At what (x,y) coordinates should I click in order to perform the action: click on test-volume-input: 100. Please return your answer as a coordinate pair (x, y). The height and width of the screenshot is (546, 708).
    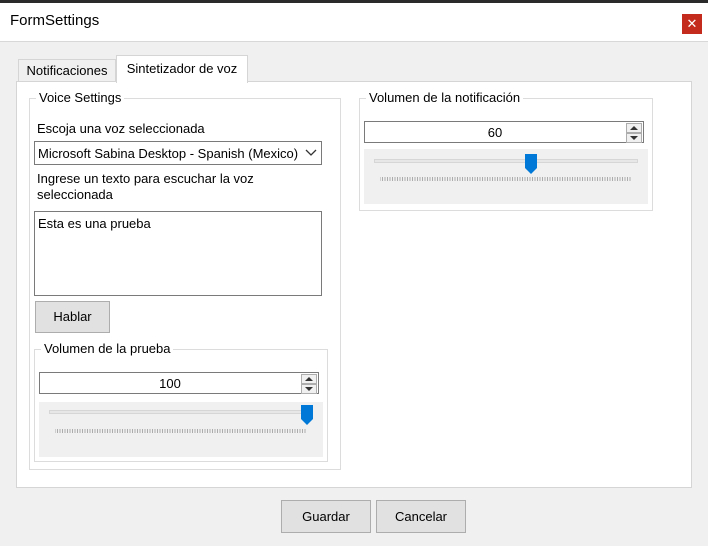
    Looking at the image, I should click on (179, 383).